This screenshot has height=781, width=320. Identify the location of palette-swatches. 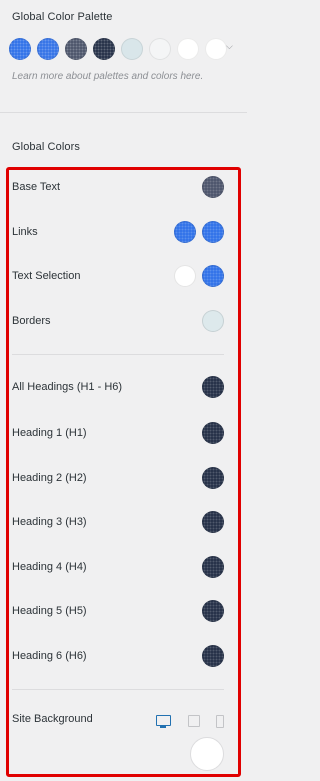
(127, 50).